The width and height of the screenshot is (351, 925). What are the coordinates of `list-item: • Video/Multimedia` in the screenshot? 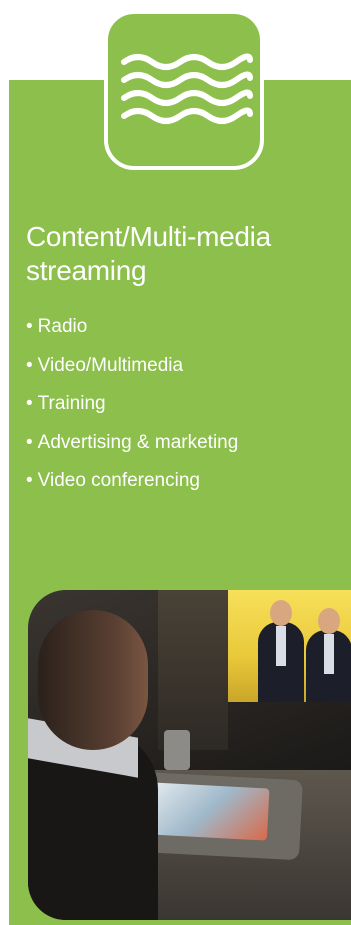 It's located at (132, 370).